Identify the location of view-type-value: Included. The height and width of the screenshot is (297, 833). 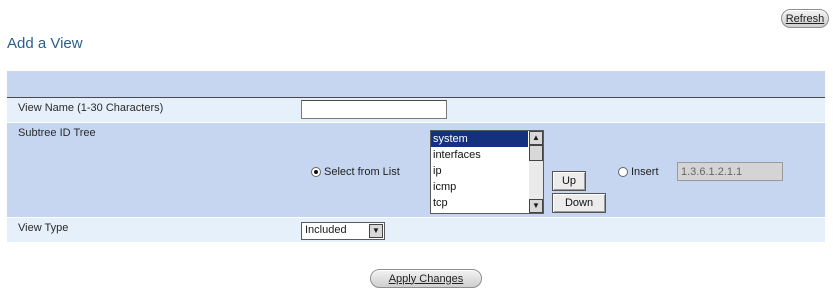
(326, 230).